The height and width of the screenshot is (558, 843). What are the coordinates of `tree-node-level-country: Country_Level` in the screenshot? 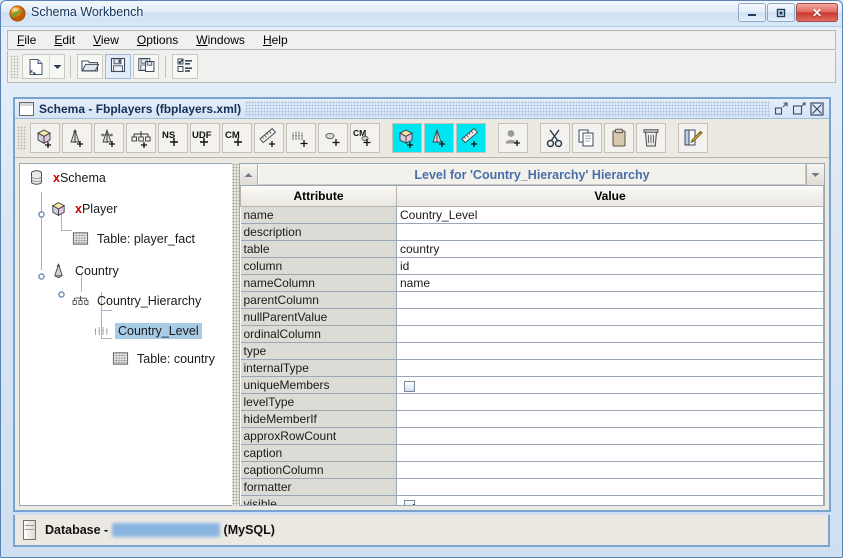 It's located at (147, 330).